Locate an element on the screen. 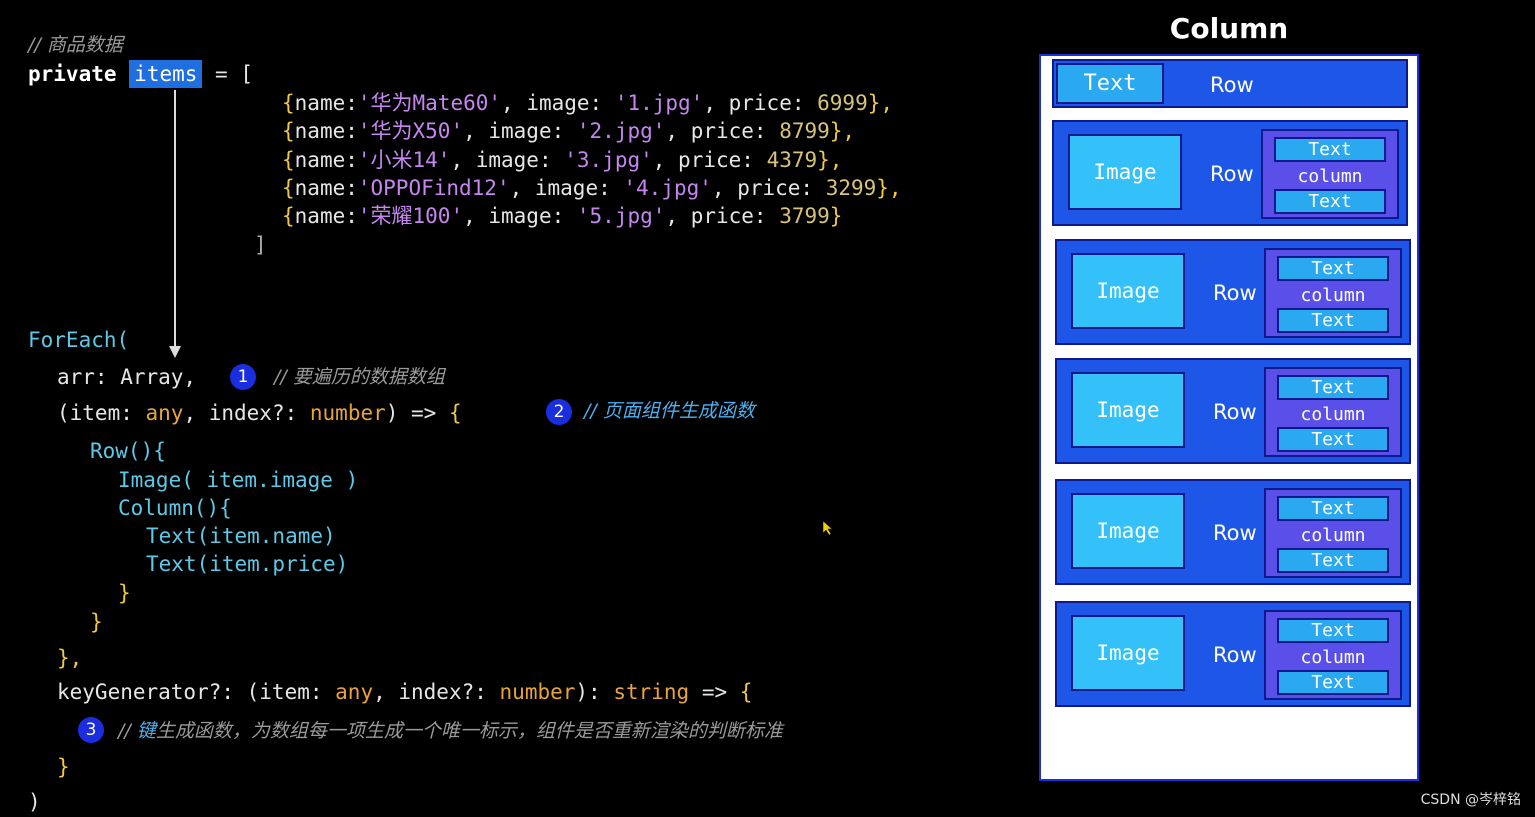 The height and width of the screenshot is (817, 1535). item-a: (item: is located at coordinates (101, 413).